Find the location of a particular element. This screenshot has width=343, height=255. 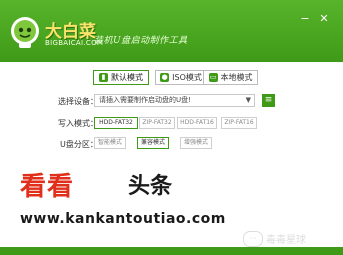

tab-label: ISO模式 is located at coordinates (187, 77).